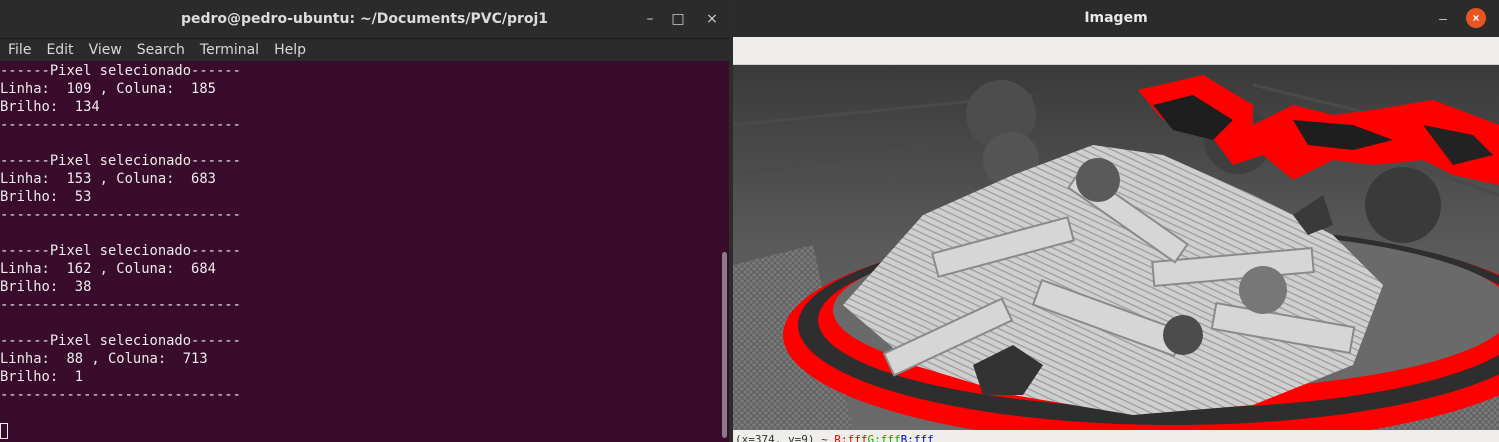 Image resolution: width=1499 pixels, height=442 pixels. Describe the element at coordinates (724, 345) in the screenshot. I see `terminal-scrollbar` at that location.